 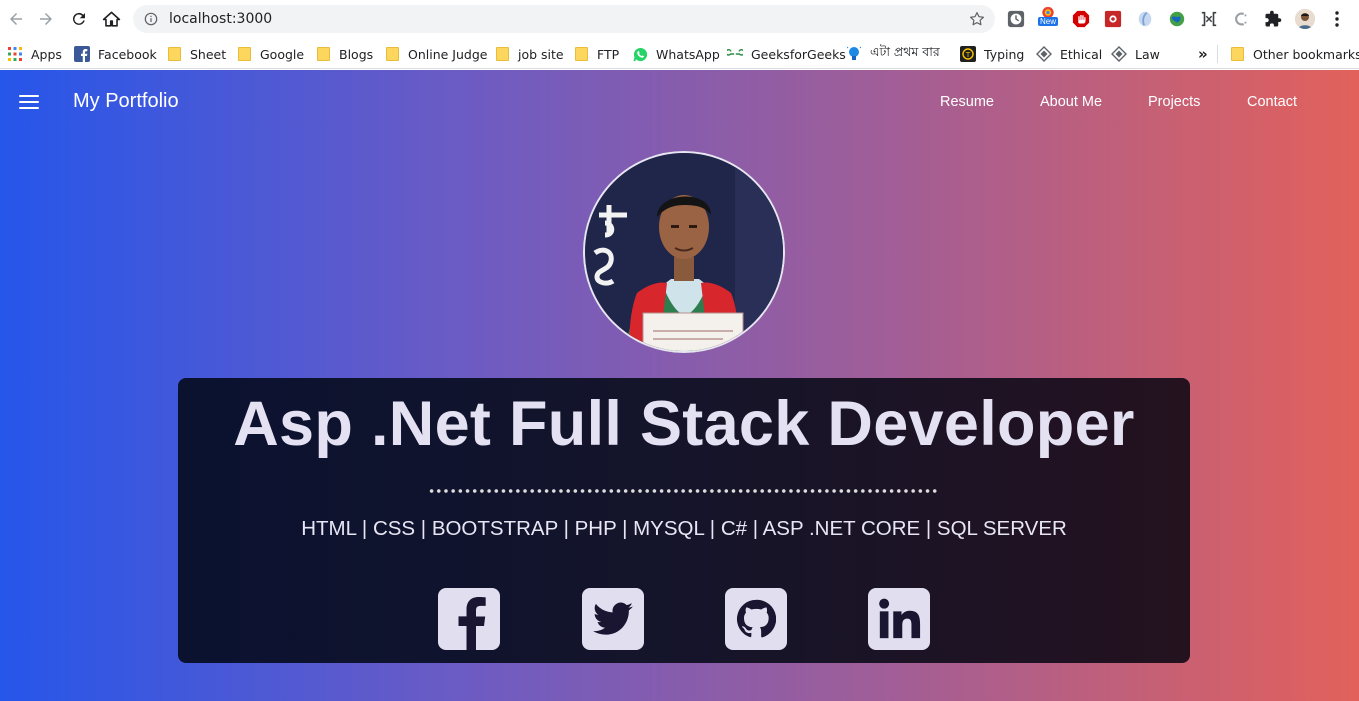 What do you see at coordinates (798, 54) in the screenshot?
I see `bookmark-label: GeeksforGeeks` at bounding box center [798, 54].